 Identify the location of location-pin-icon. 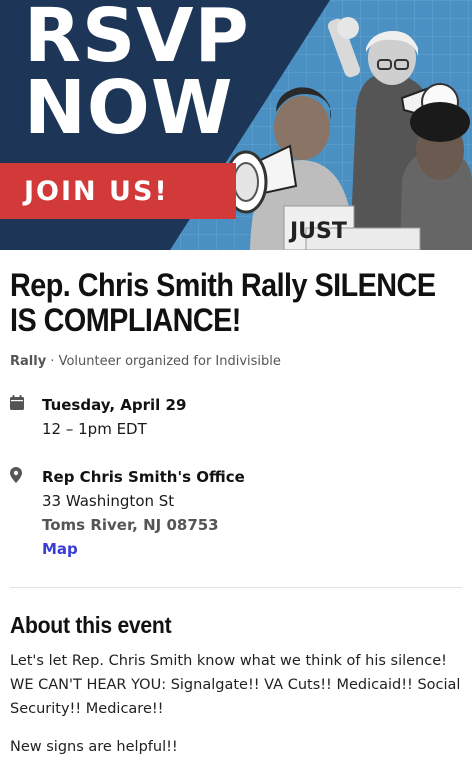
(26, 476).